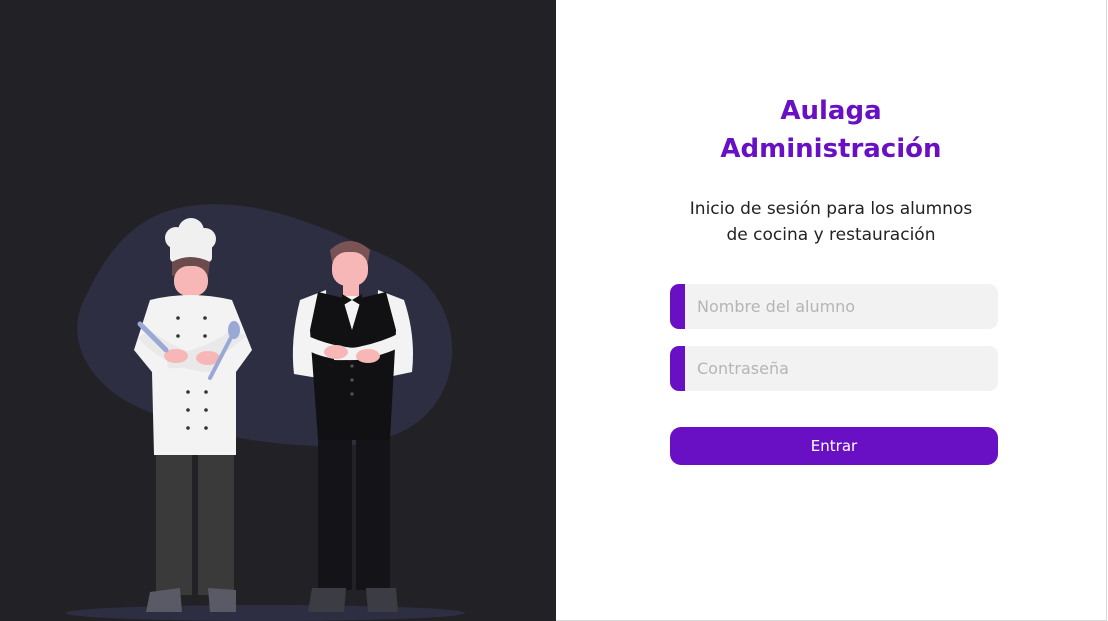 Image resolution: width=1108 pixels, height=621 pixels. Describe the element at coordinates (677, 368) in the screenshot. I see `password-field-accent` at that location.